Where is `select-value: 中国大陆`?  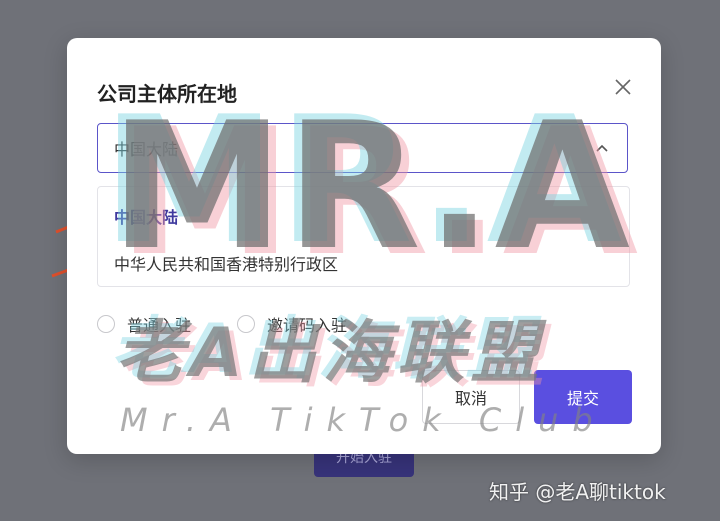 select-value: 中国大陆 is located at coordinates (146, 149).